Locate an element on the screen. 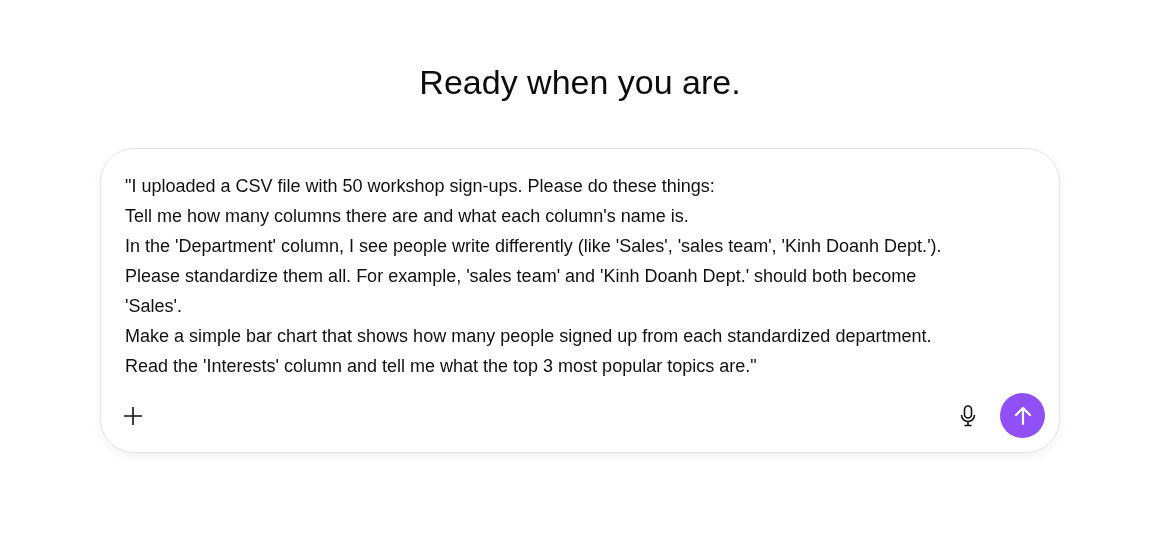  send-button is located at coordinates (1022, 415).